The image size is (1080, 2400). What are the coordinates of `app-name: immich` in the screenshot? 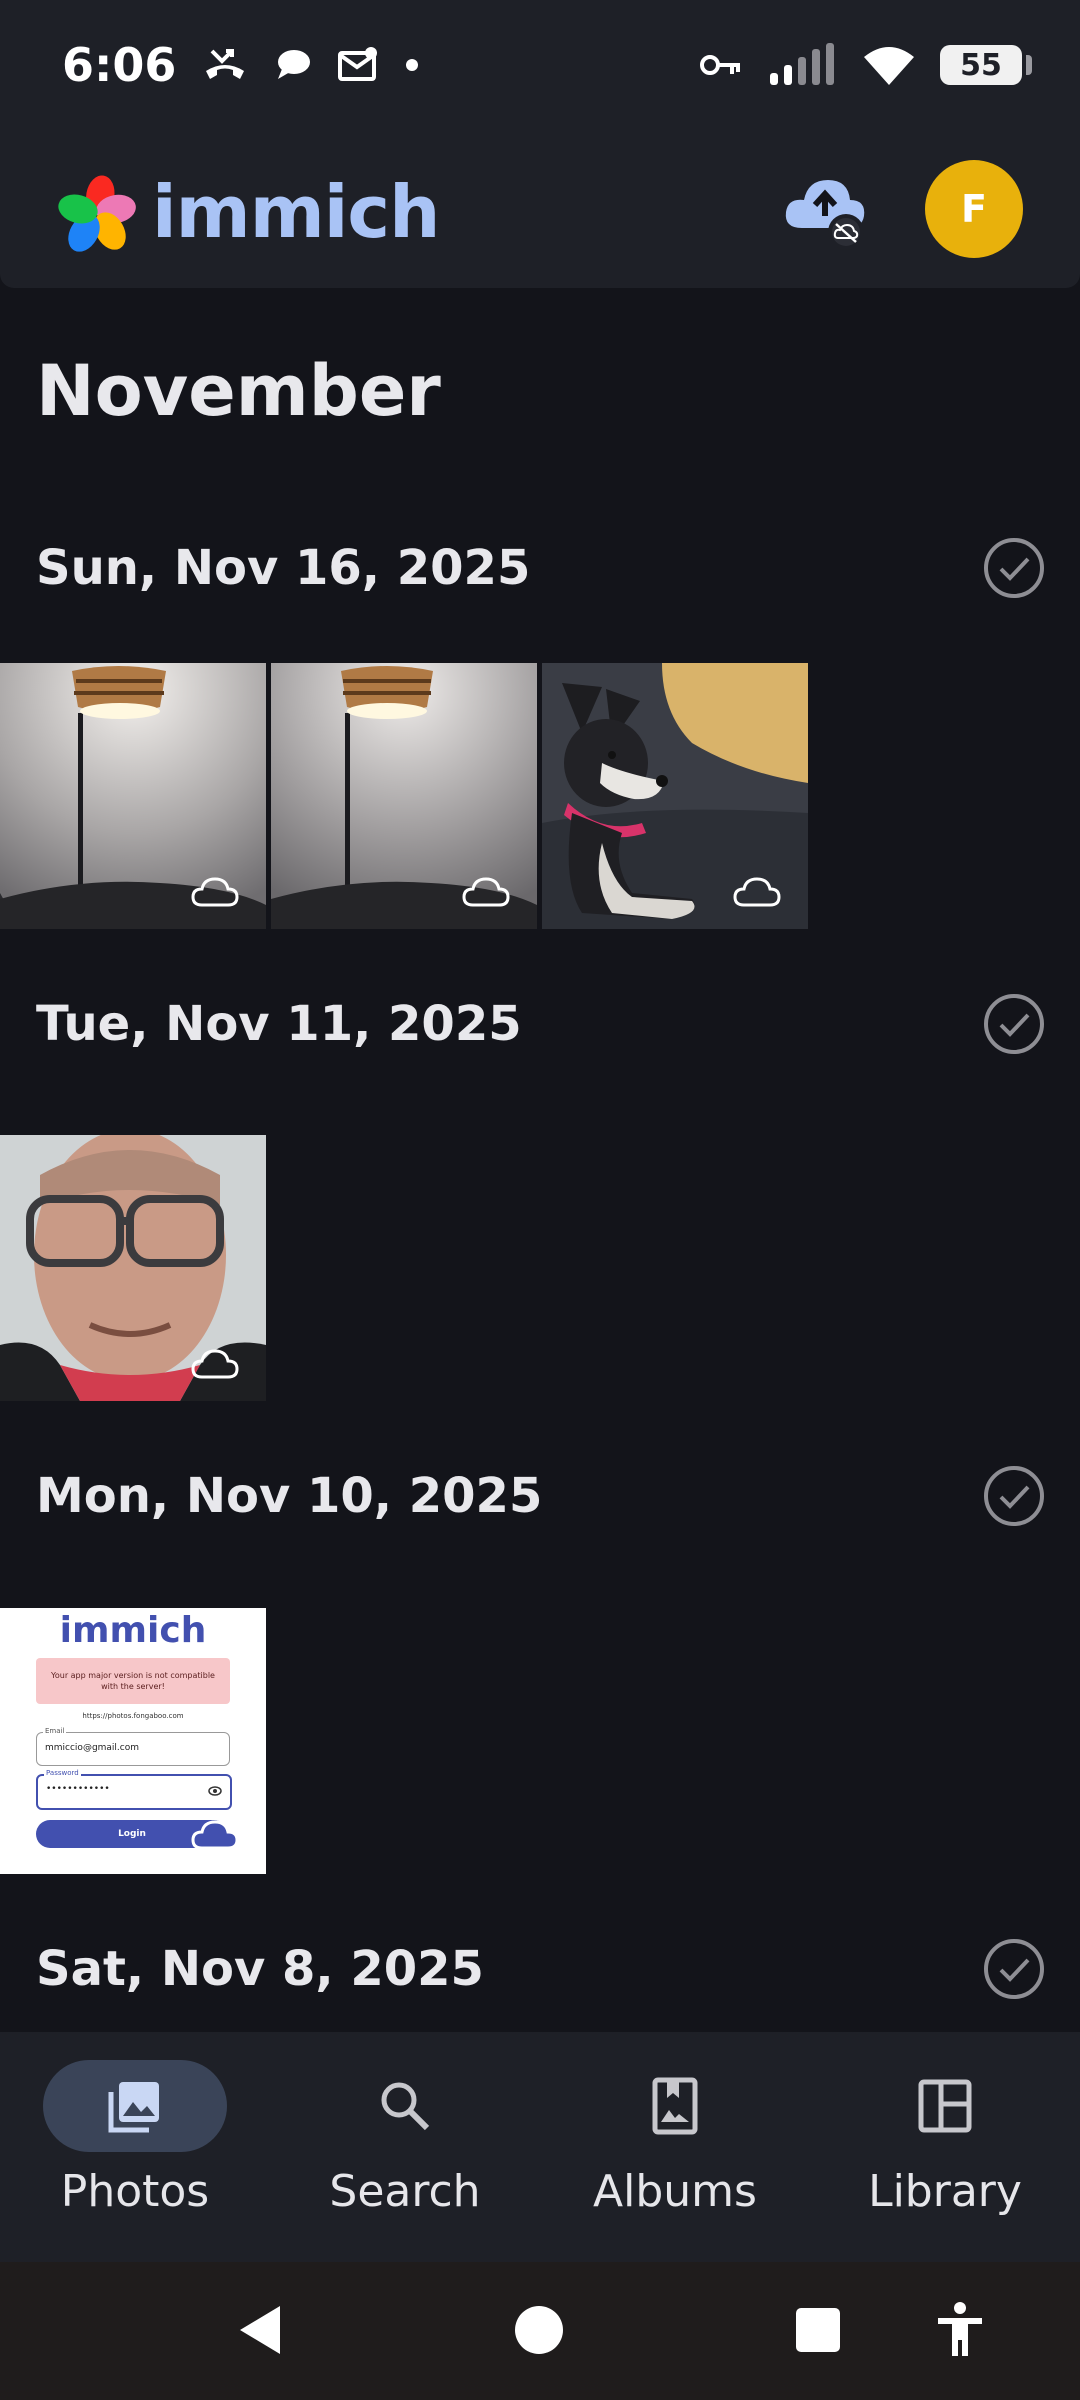 It's located at (296, 212).